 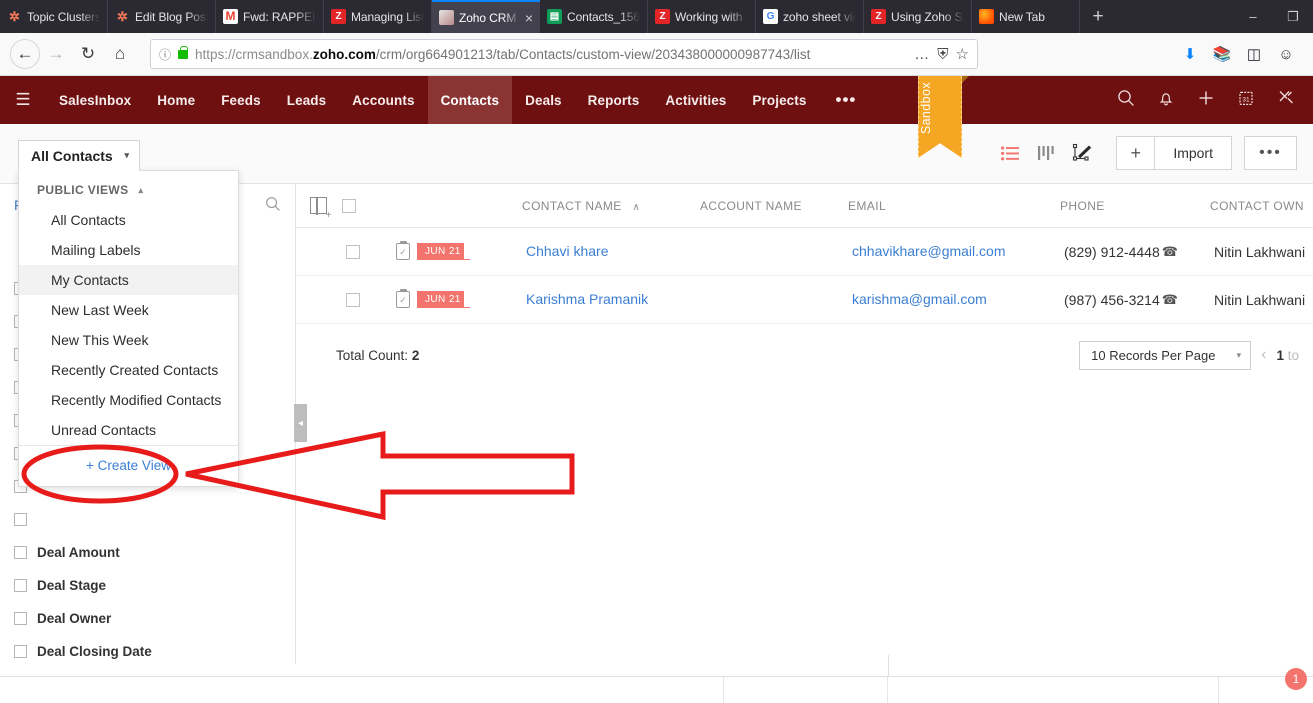 What do you see at coordinates (128, 280) in the screenshot?
I see `dropdown-item-my-contacts: My Contacts` at bounding box center [128, 280].